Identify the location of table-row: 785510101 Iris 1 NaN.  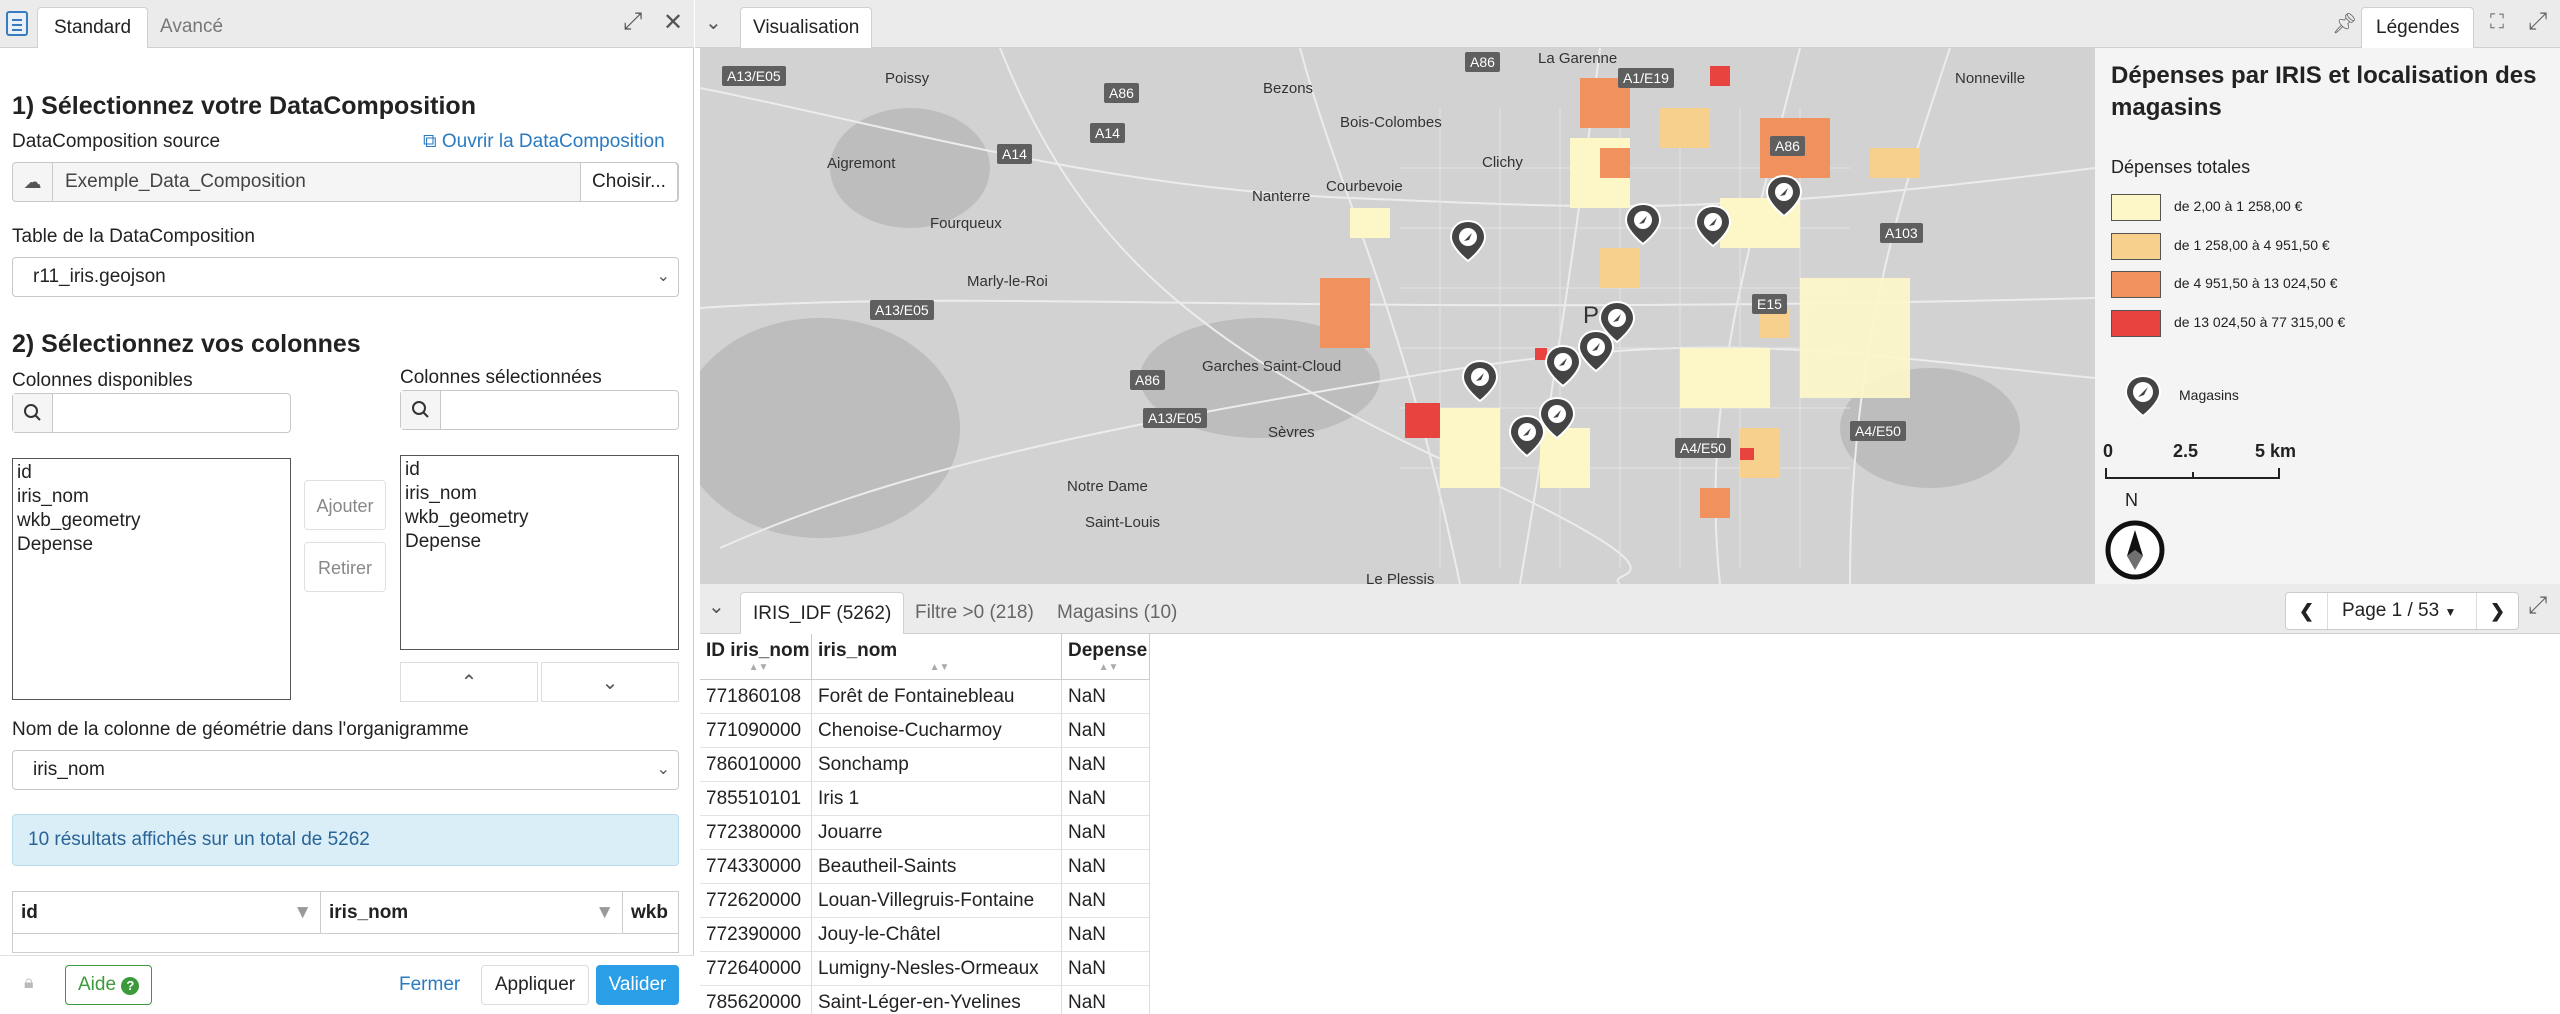
(925, 799).